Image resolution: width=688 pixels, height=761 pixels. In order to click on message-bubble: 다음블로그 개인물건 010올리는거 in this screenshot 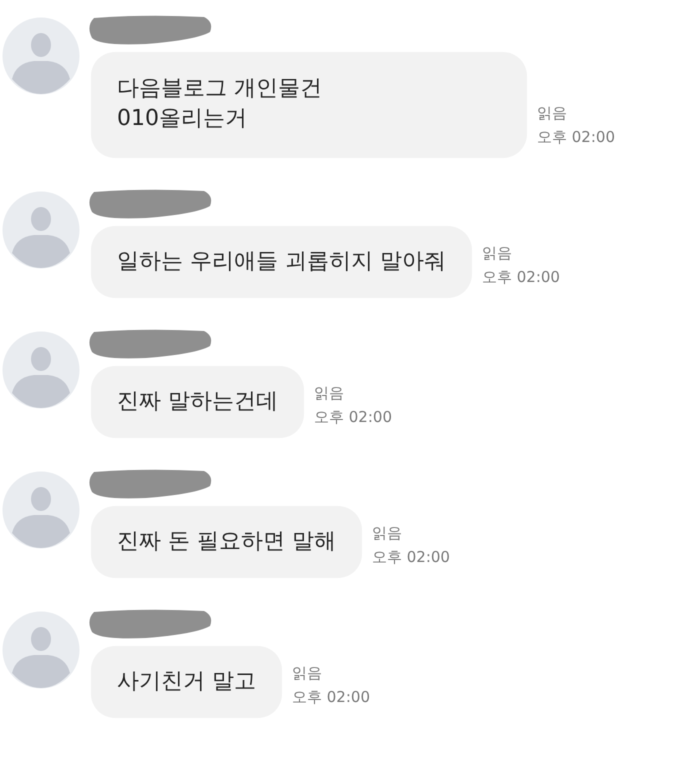, I will do `click(309, 105)`.